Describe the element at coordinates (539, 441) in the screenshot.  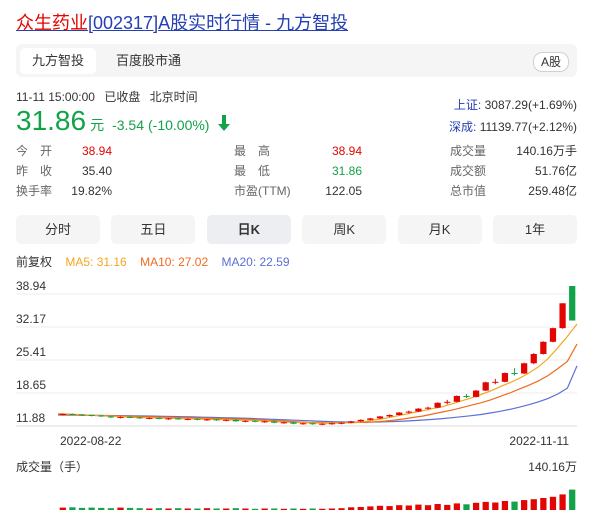
I see `x-end-label: 2022-11-11` at that location.